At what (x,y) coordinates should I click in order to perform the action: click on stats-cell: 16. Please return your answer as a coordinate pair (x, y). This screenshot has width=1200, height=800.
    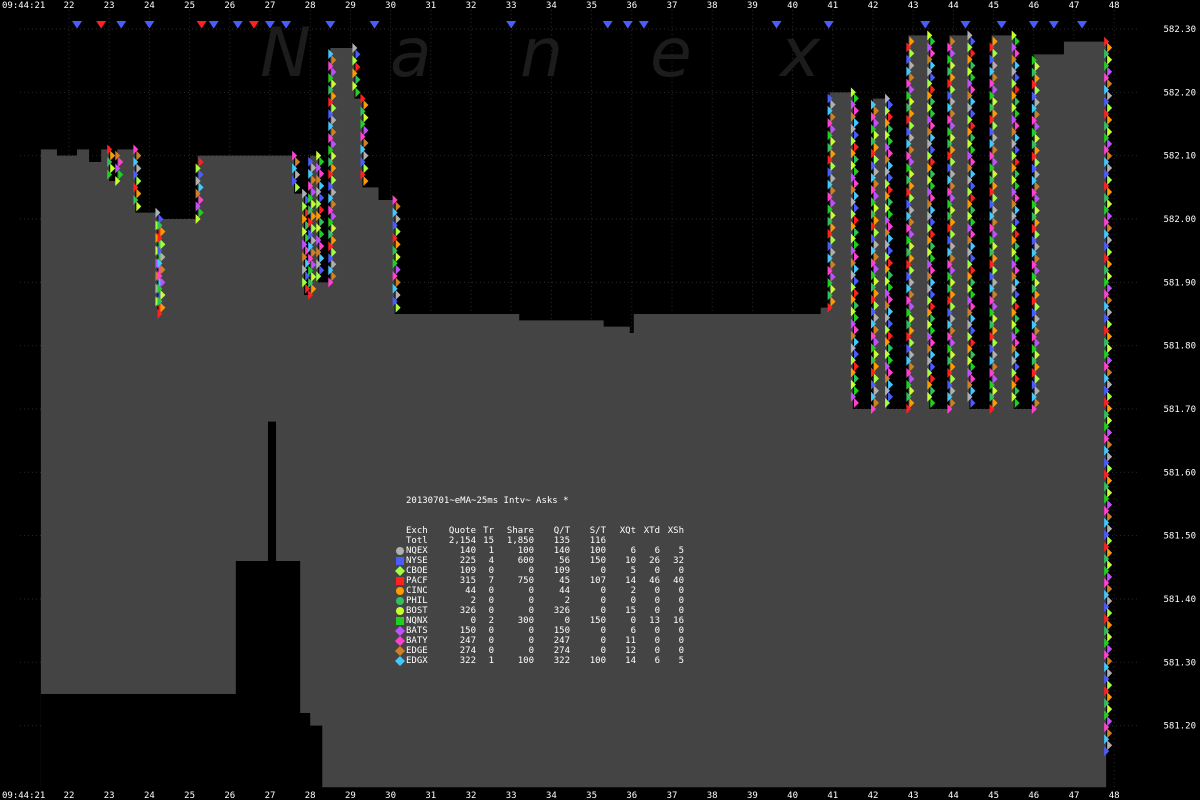
    Looking at the image, I should click on (678, 621).